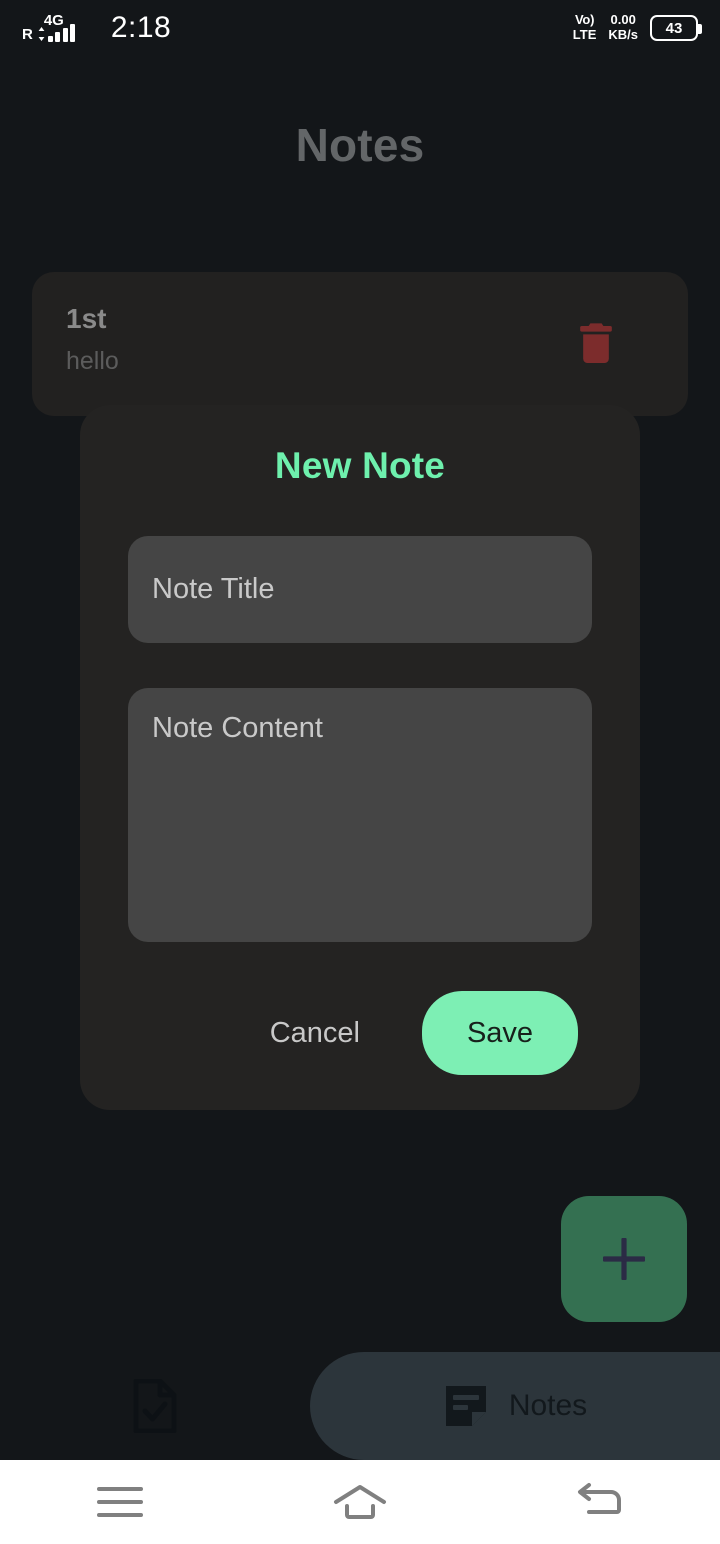 The width and height of the screenshot is (720, 1544). I want to click on roaming-indicator: R, so click(27, 34).